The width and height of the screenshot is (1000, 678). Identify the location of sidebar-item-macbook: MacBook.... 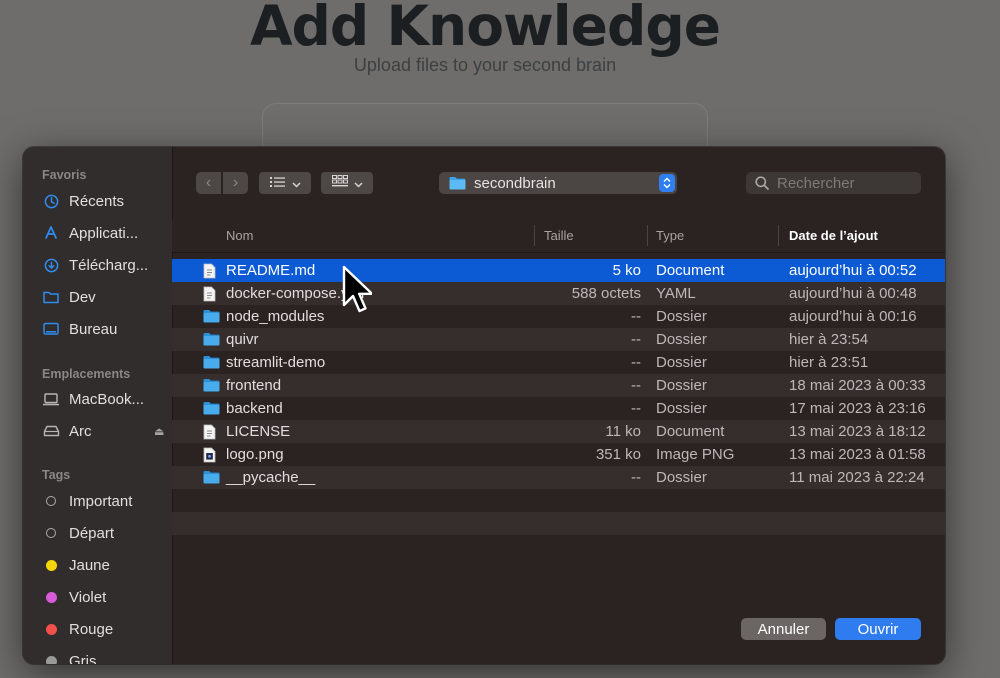
(105, 399).